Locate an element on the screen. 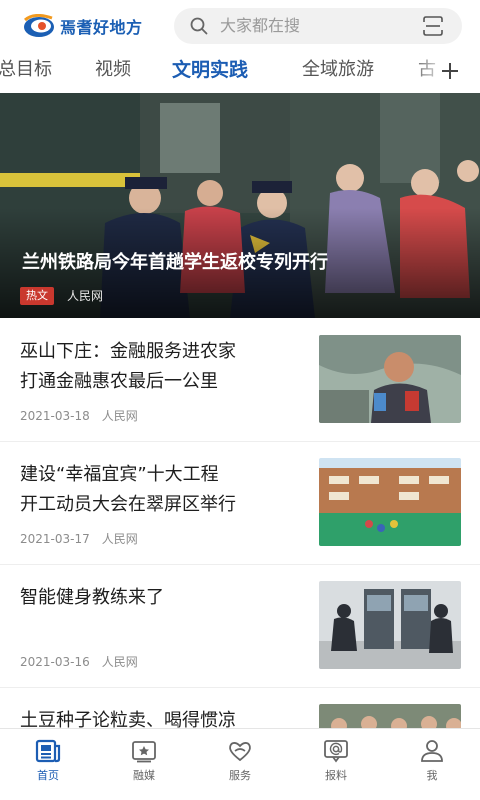 This screenshot has height=800, width=480. search-bar: 大家都在搜 is located at coordinates (318, 26).